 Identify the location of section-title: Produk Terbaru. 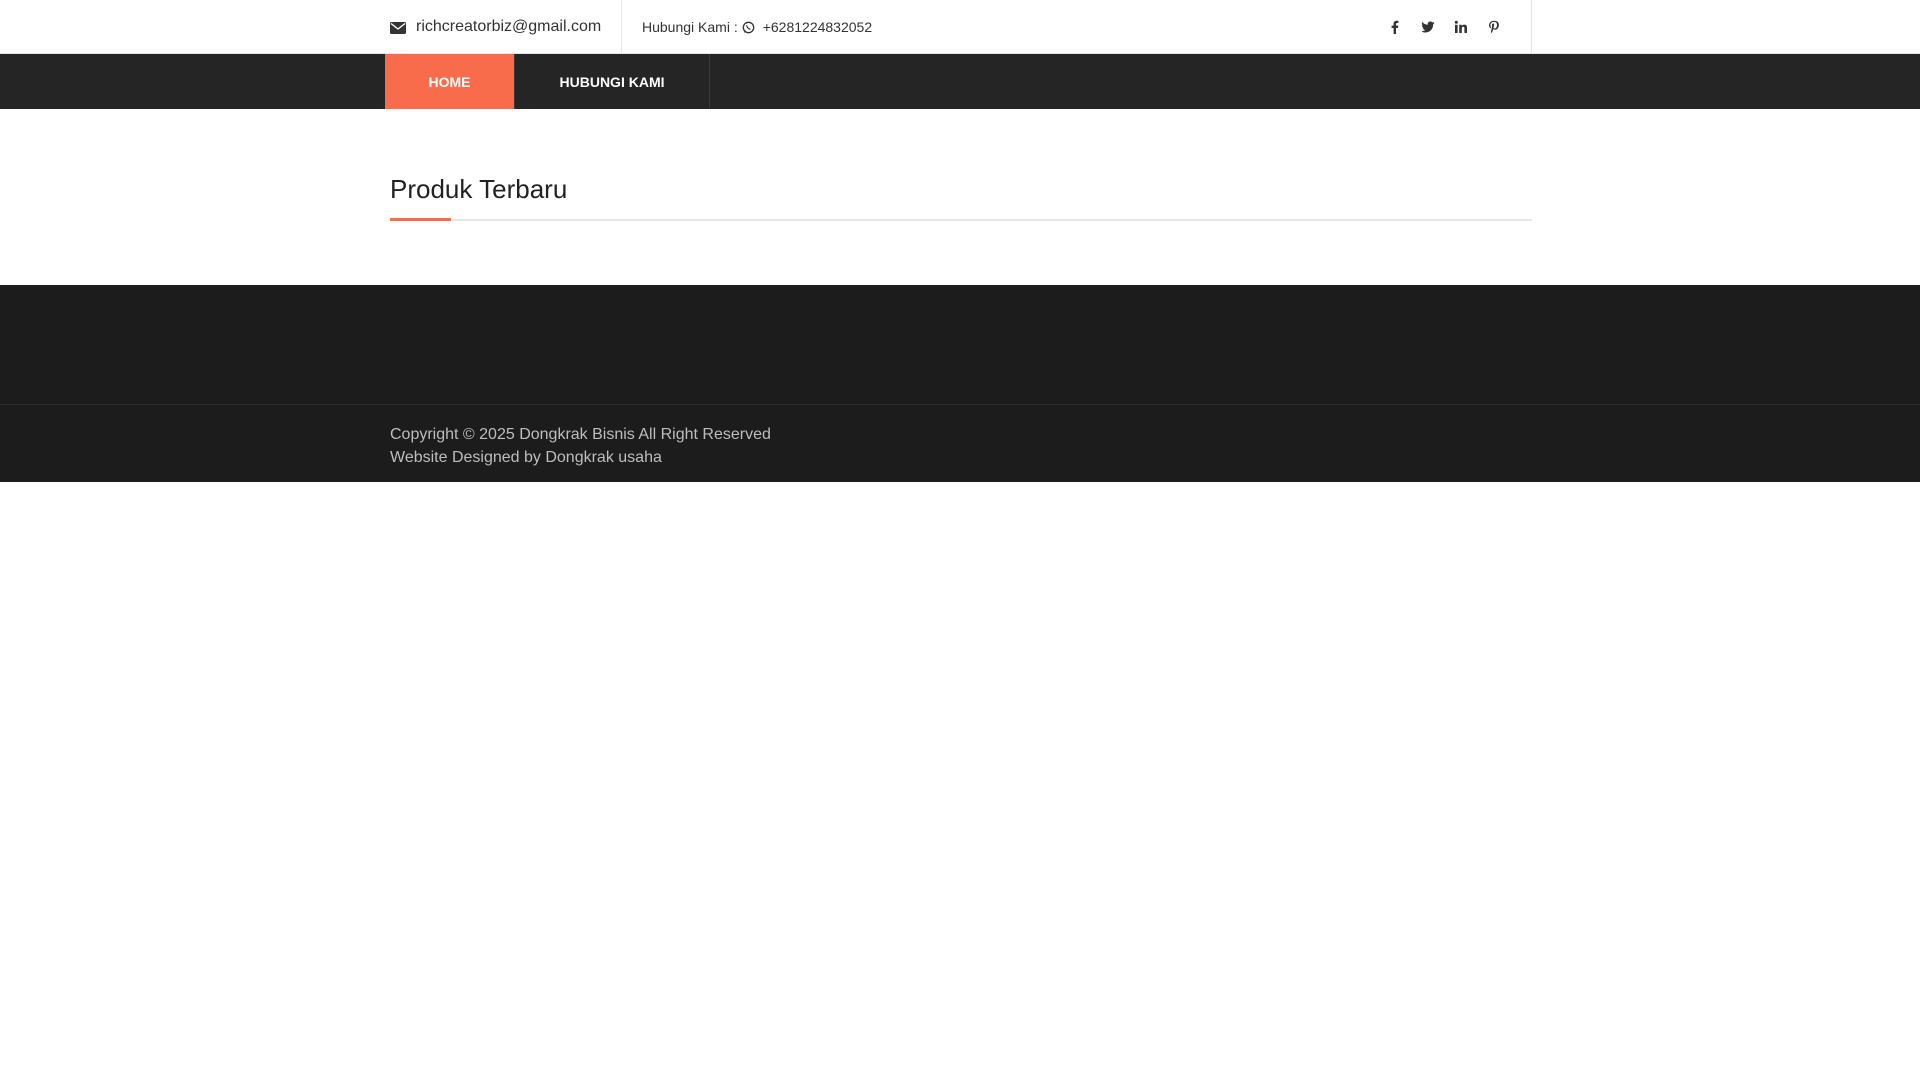
(479, 189).